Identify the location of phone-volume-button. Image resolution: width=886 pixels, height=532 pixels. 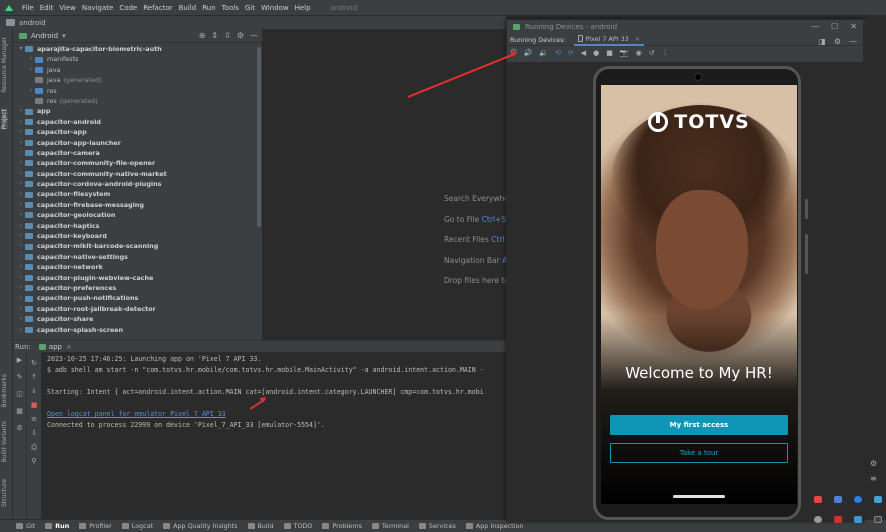
(806, 254).